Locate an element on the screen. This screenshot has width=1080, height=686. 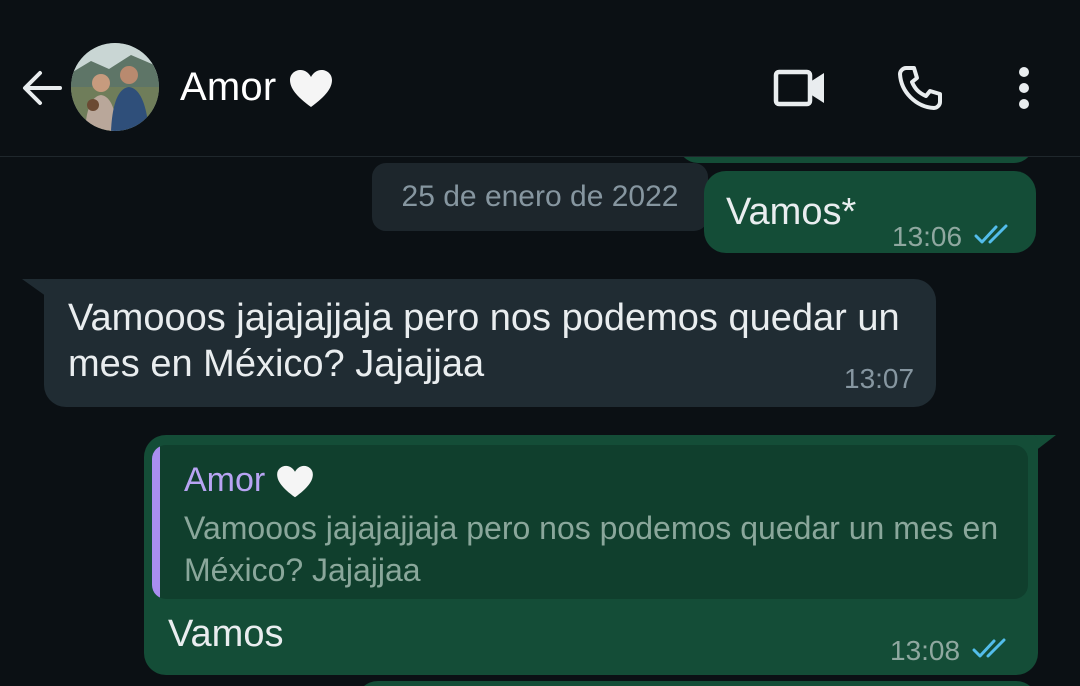
phone-icon is located at coordinates (920, 88).